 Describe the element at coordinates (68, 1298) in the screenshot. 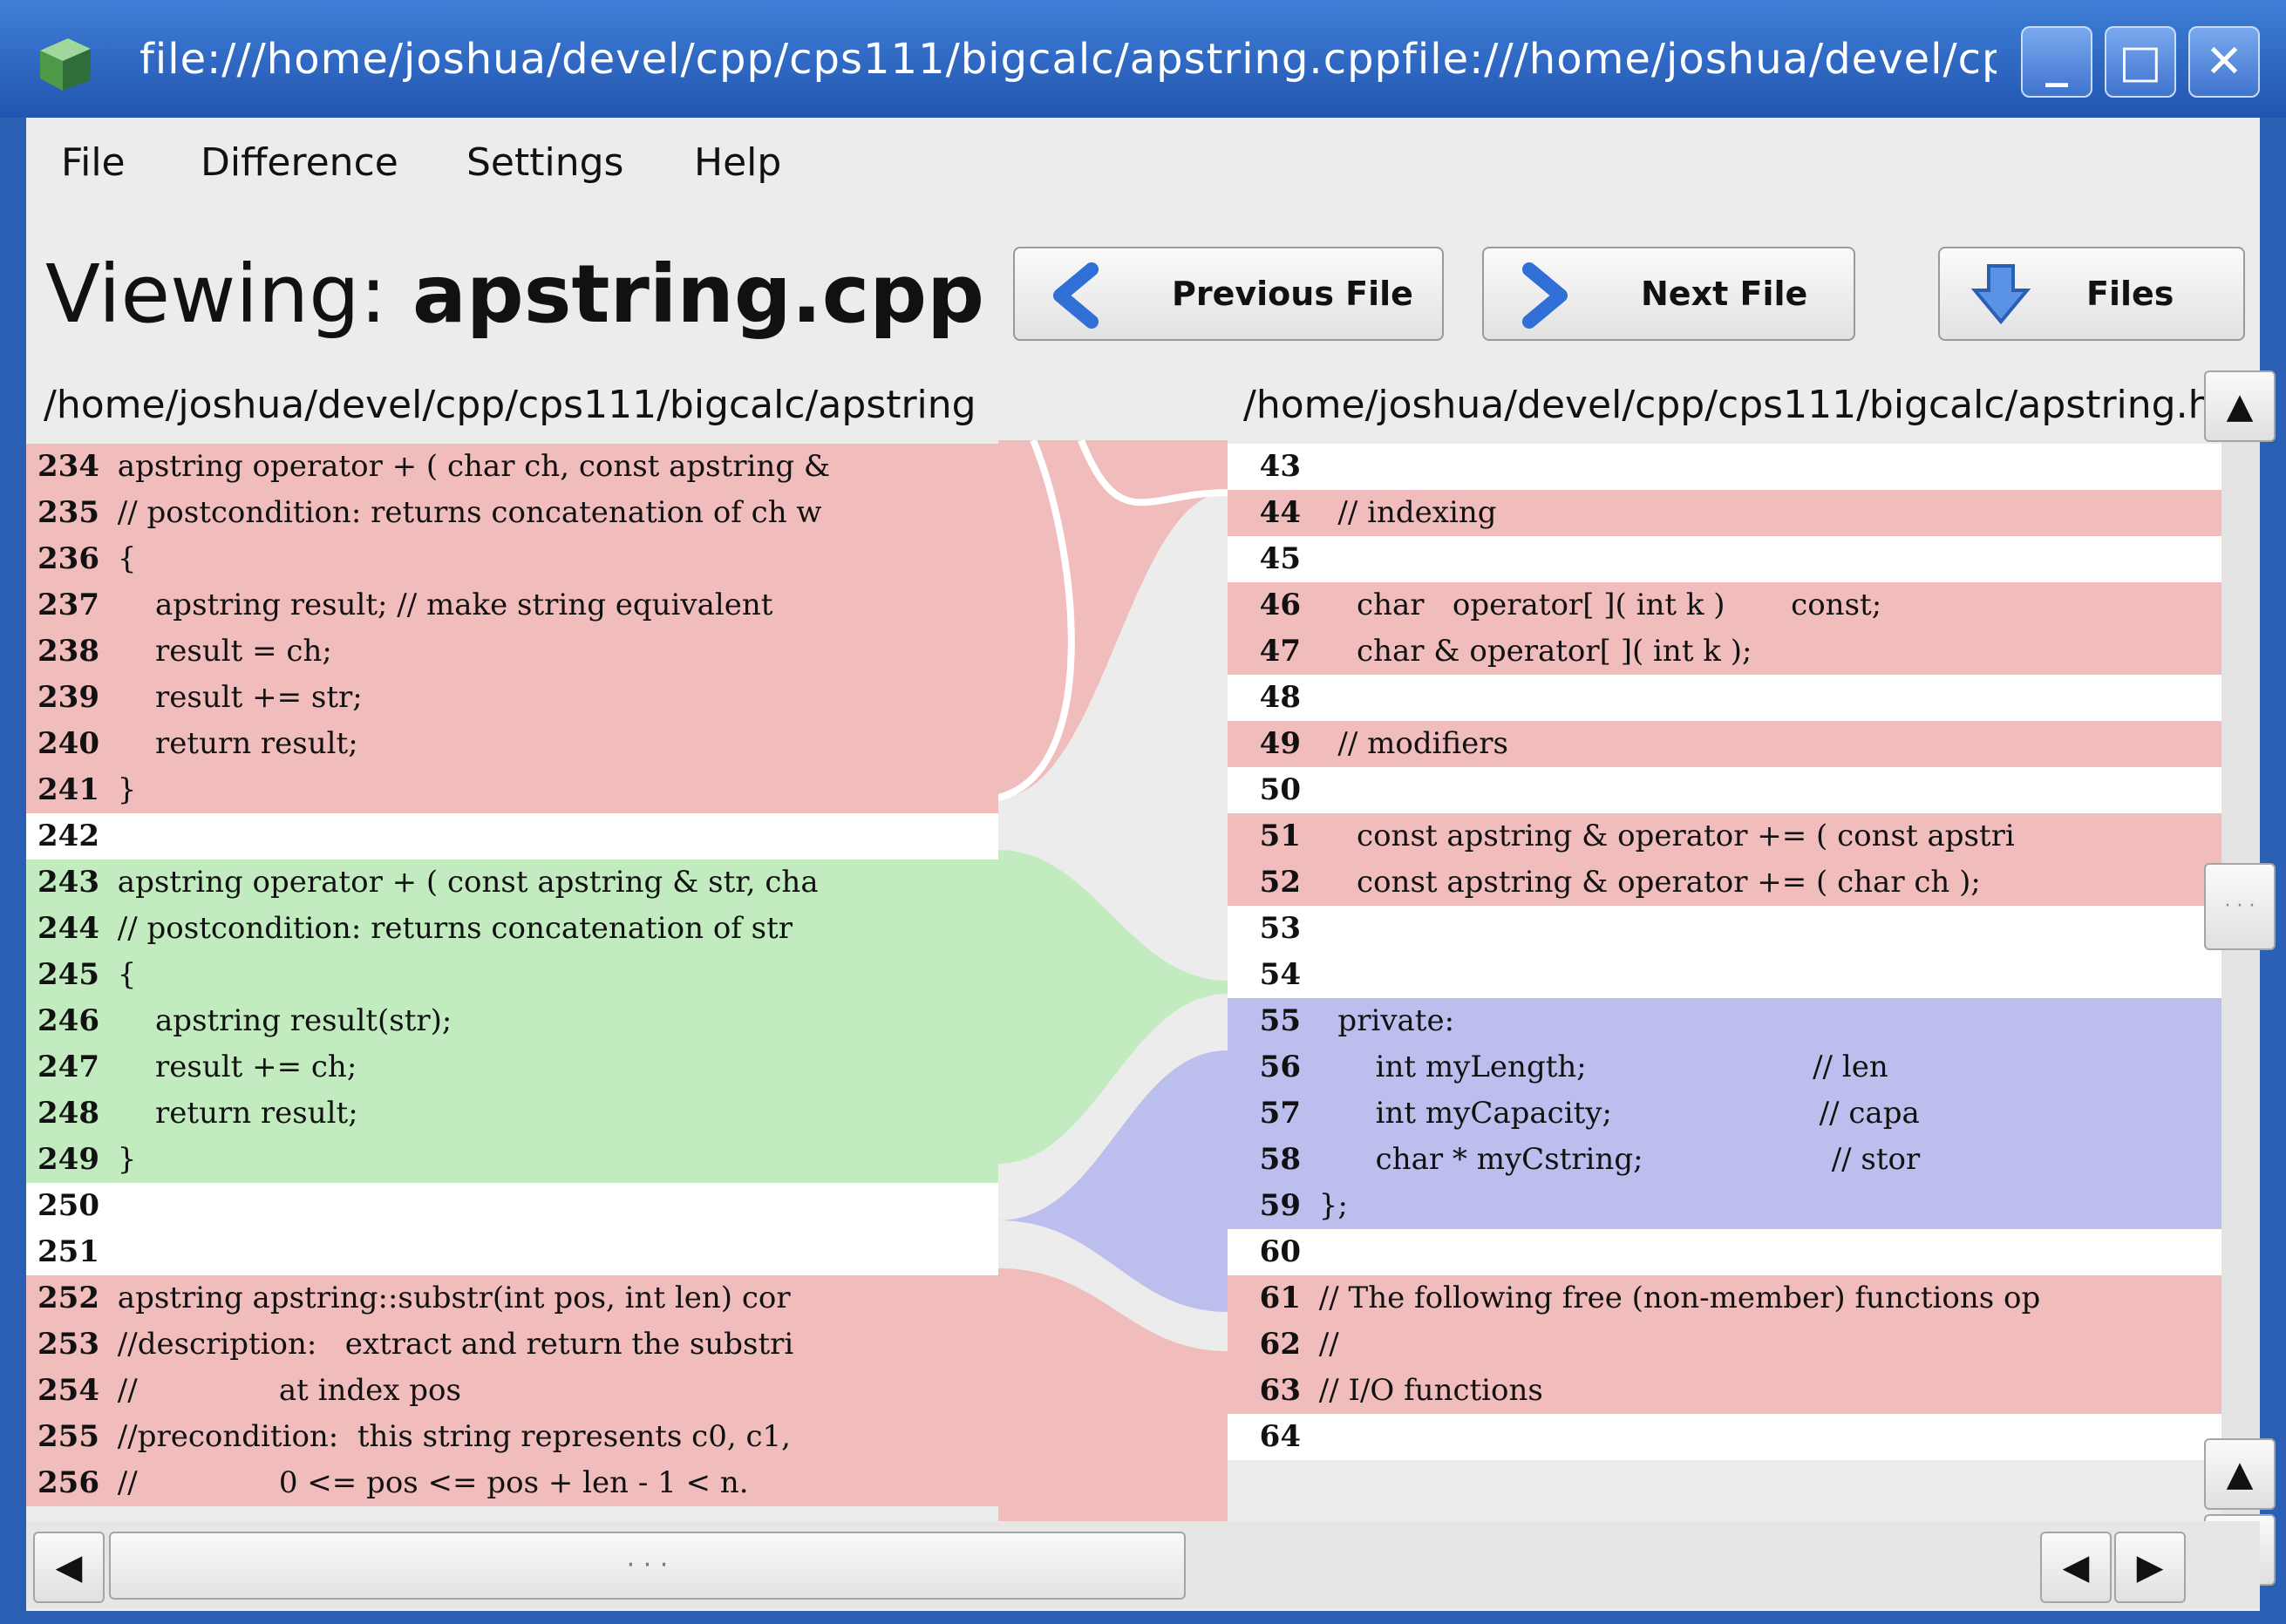

I see `line-number: 252` at that location.